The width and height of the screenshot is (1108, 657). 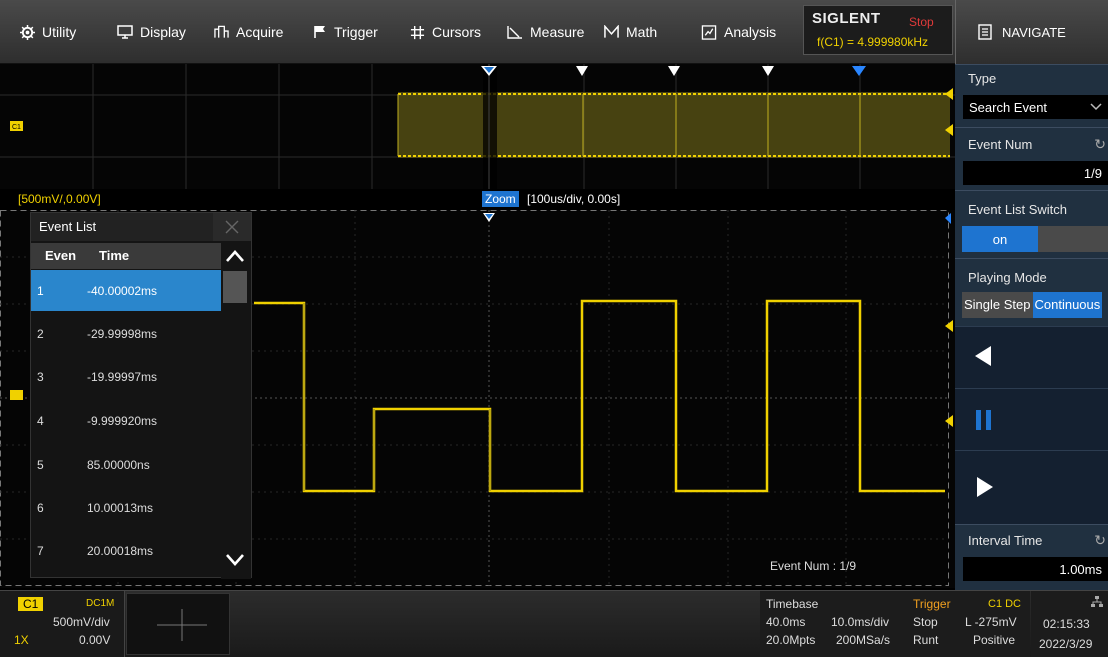 What do you see at coordinates (1067, 305) in the screenshot?
I see `mode-continuous: Continuous` at bounding box center [1067, 305].